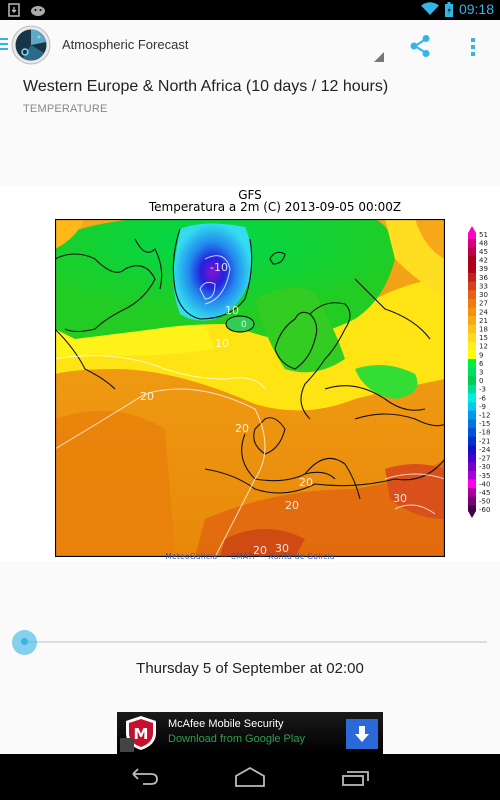 The width and height of the screenshot is (500, 800). What do you see at coordinates (484, 484) in the screenshot?
I see `colorbar-label: -40` at bounding box center [484, 484].